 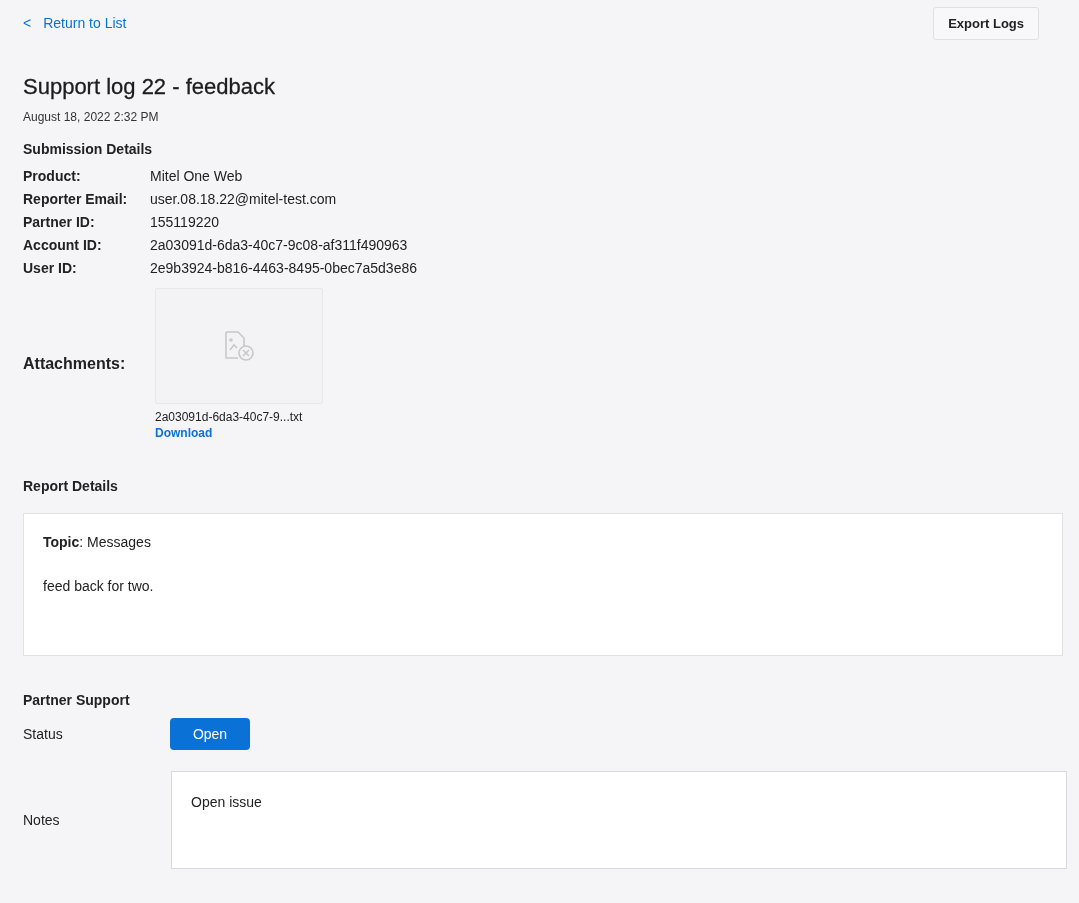 What do you see at coordinates (88, 149) in the screenshot?
I see `section-heading: Submission Details` at bounding box center [88, 149].